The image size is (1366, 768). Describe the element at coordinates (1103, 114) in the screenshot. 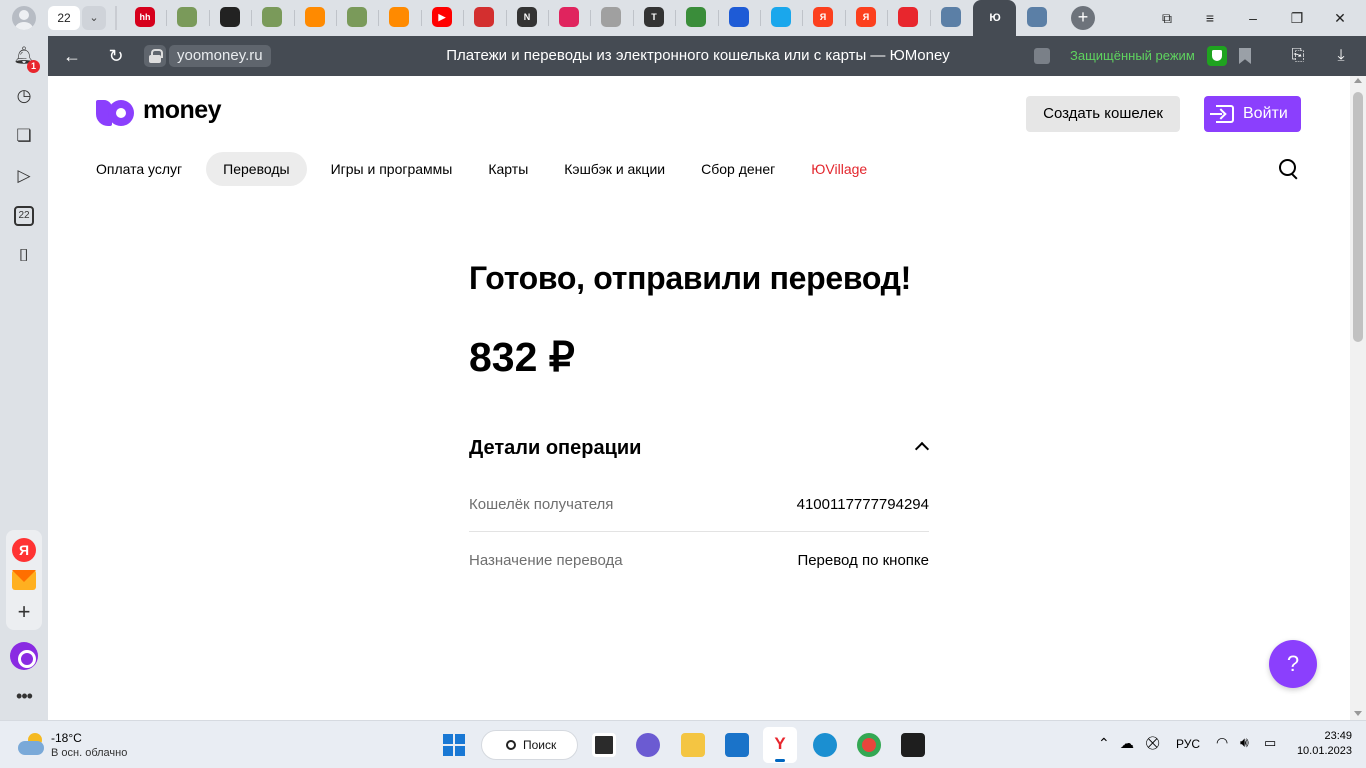

I see `create-wallet-button: Создать кошелек` at that location.